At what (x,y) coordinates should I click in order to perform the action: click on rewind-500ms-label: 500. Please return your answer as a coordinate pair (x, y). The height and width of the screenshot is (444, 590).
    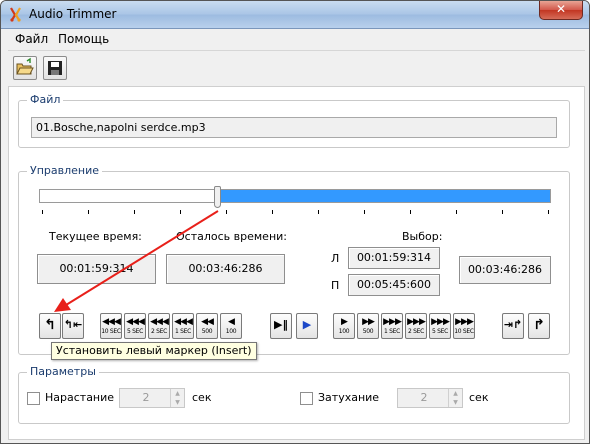
    Looking at the image, I should click on (207, 331).